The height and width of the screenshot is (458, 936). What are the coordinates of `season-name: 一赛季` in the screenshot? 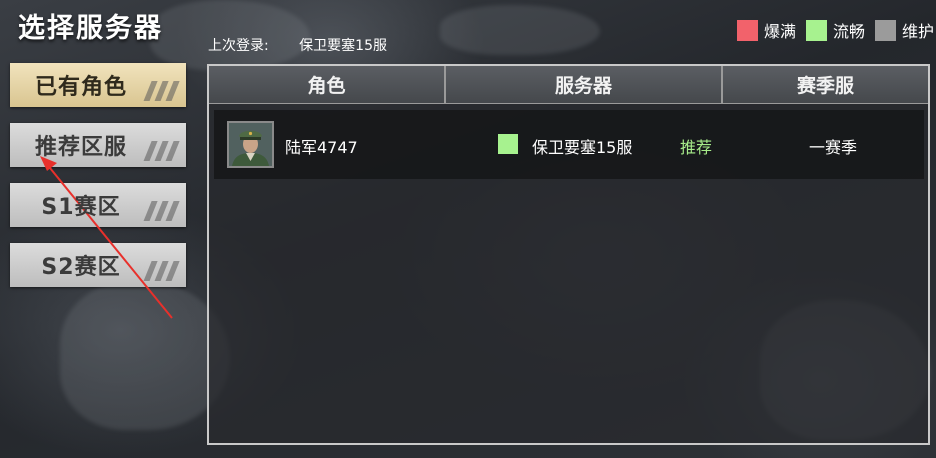 It's located at (833, 147).